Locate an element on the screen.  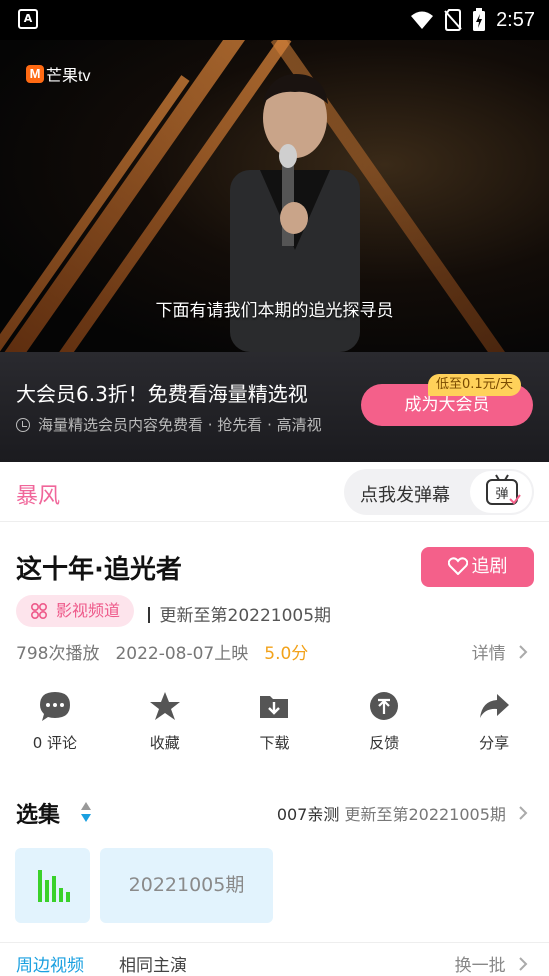
promo-subtitle-text: 海量精选会员内容免费看 · 抢先看 · 高清视 is located at coordinates (180, 425).